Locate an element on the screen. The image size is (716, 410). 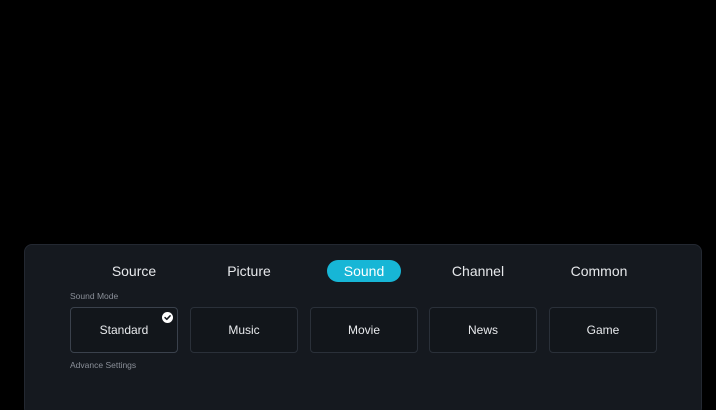
sound-mode-music-label: Music is located at coordinates (244, 330).